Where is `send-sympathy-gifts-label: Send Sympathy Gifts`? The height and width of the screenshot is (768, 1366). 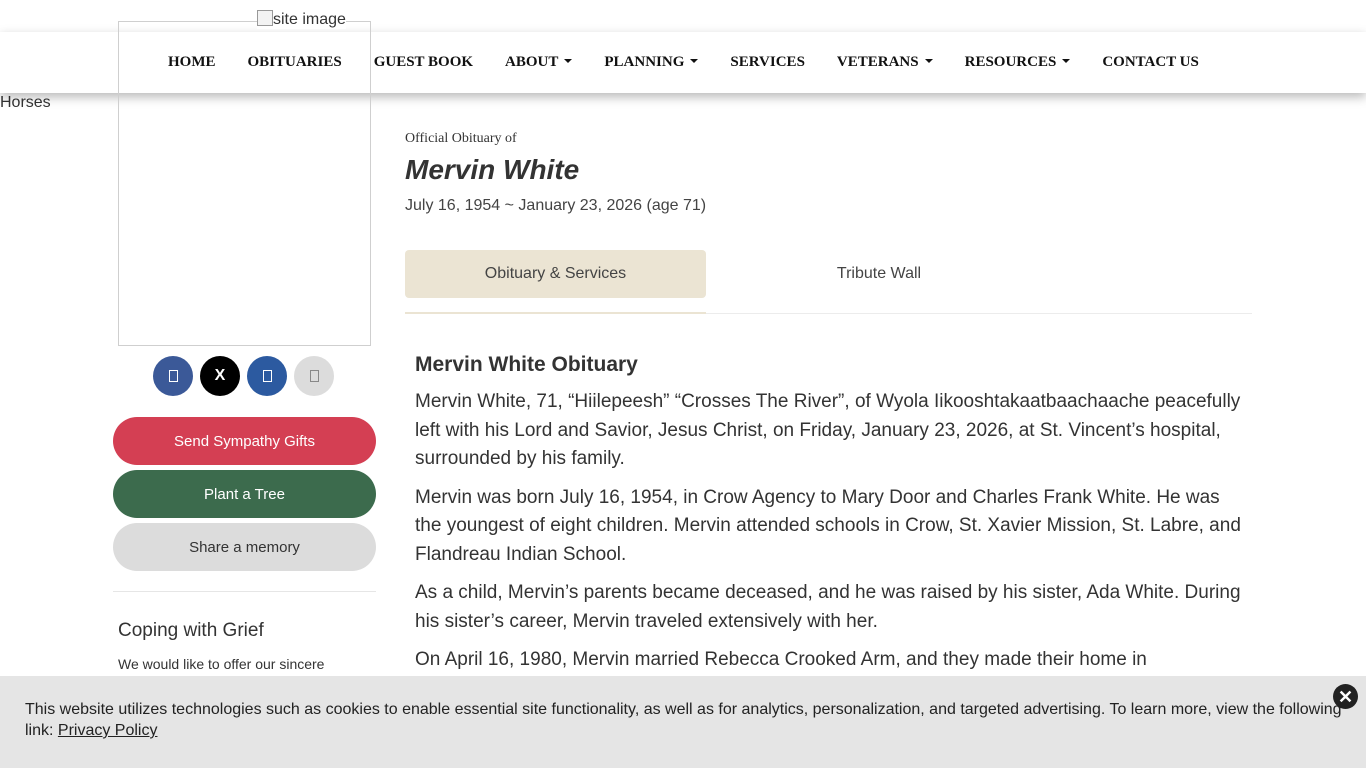
send-sympathy-gifts-label: Send Sympathy Gifts is located at coordinates (244, 441).